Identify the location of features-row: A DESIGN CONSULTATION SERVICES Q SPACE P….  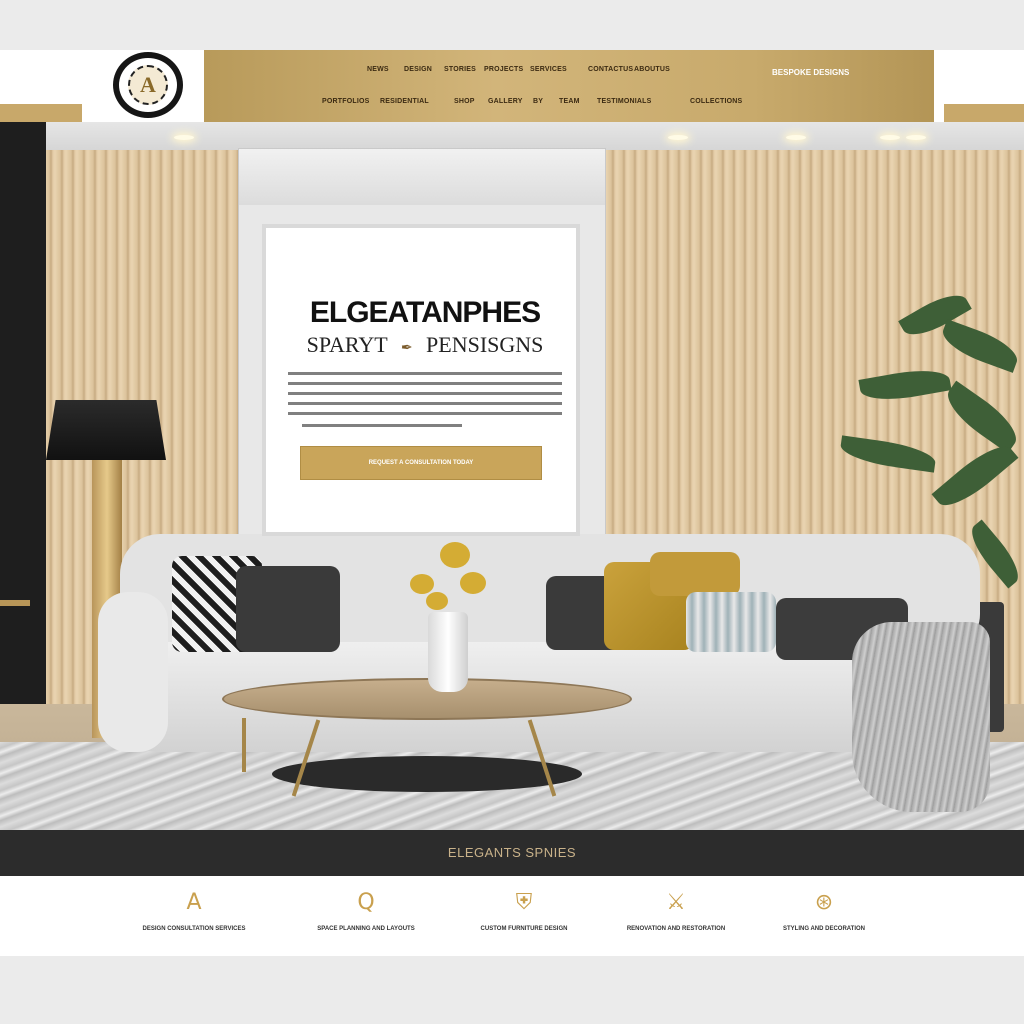
(512, 916).